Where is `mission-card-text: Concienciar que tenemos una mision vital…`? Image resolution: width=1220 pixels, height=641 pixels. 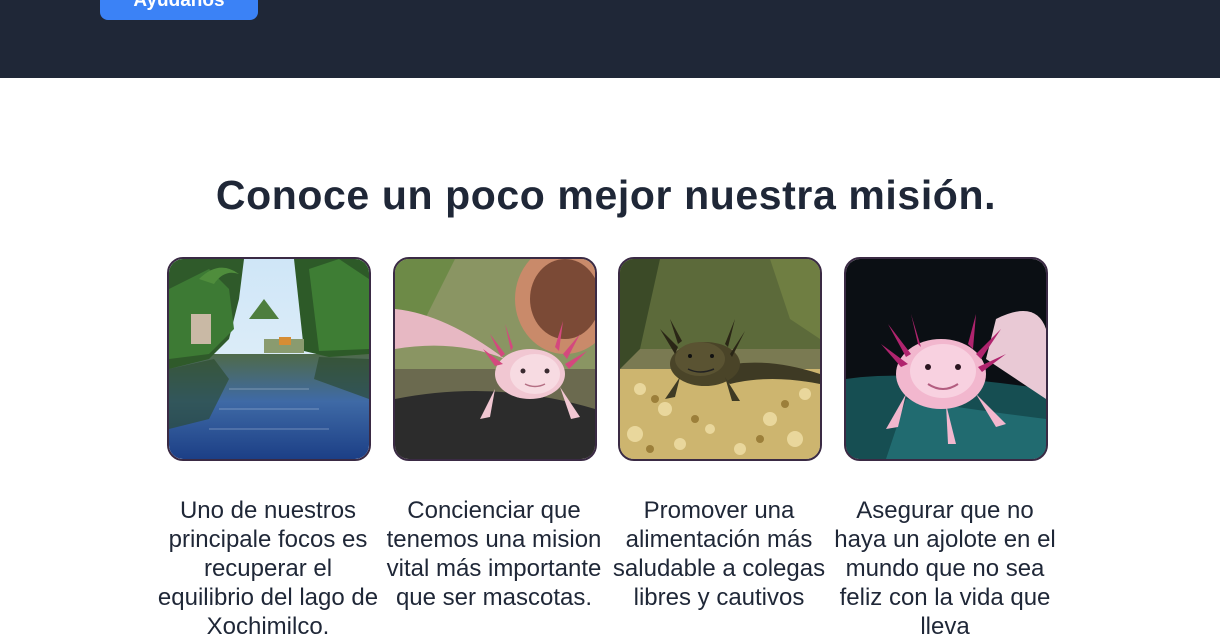 mission-card-text: Concienciar que tenemos una mision vital… is located at coordinates (494, 554).